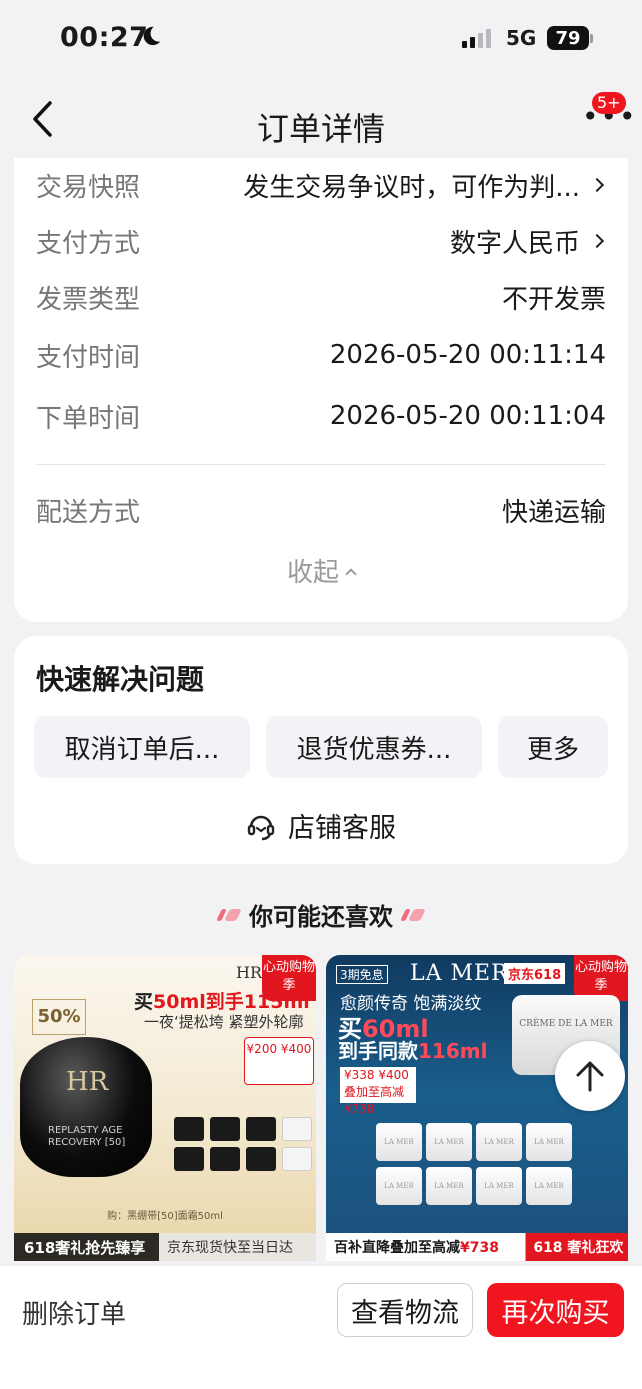 The image size is (642, 1389). Describe the element at coordinates (467, 355) in the screenshot. I see `detail-value: 2026-05-20 00:11:14` at that location.